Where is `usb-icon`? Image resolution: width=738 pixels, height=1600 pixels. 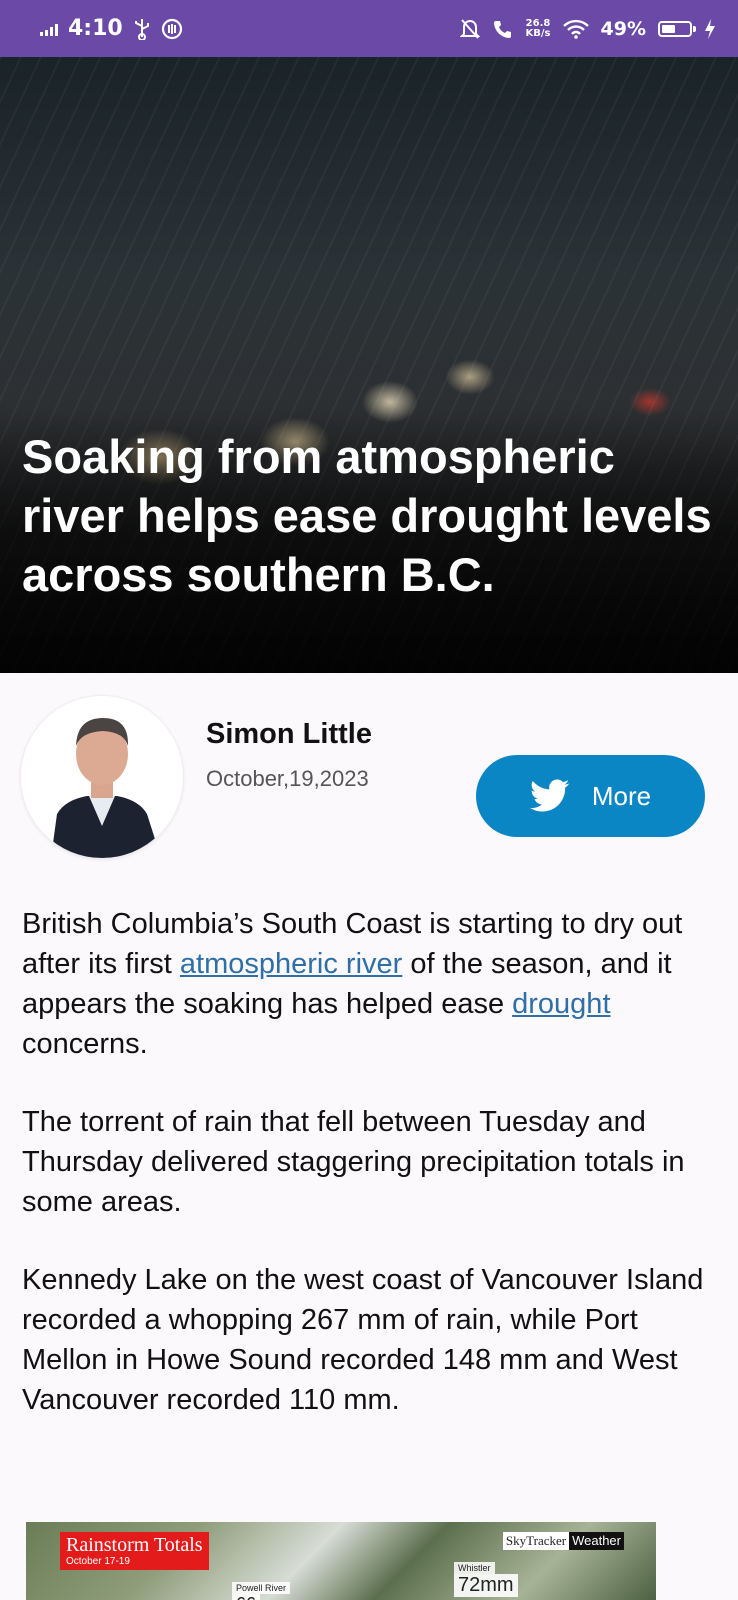 usb-icon is located at coordinates (141, 29).